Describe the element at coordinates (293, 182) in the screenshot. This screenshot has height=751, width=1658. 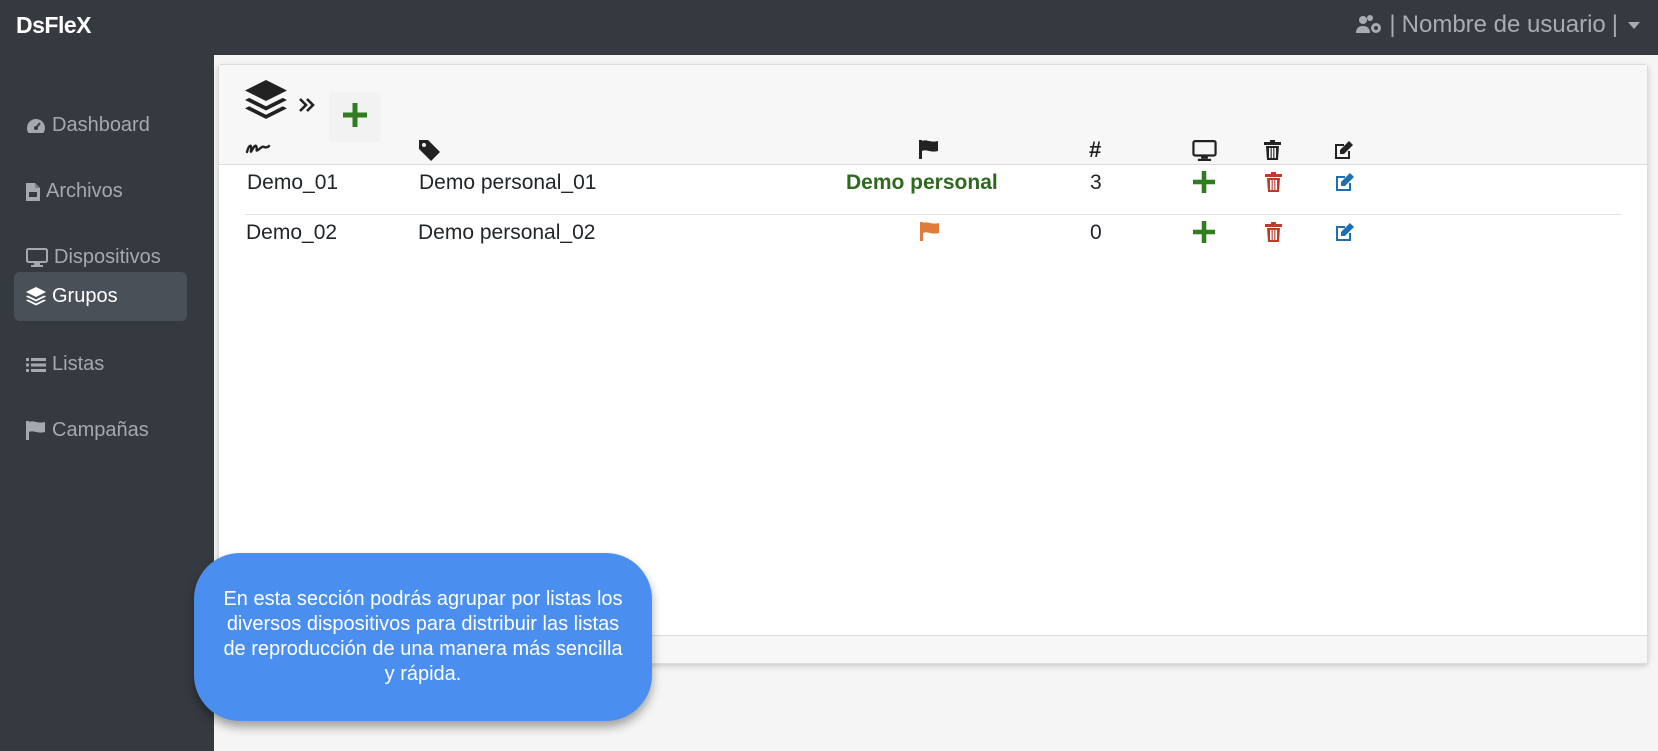
I see `group-name: Demo_01` at that location.